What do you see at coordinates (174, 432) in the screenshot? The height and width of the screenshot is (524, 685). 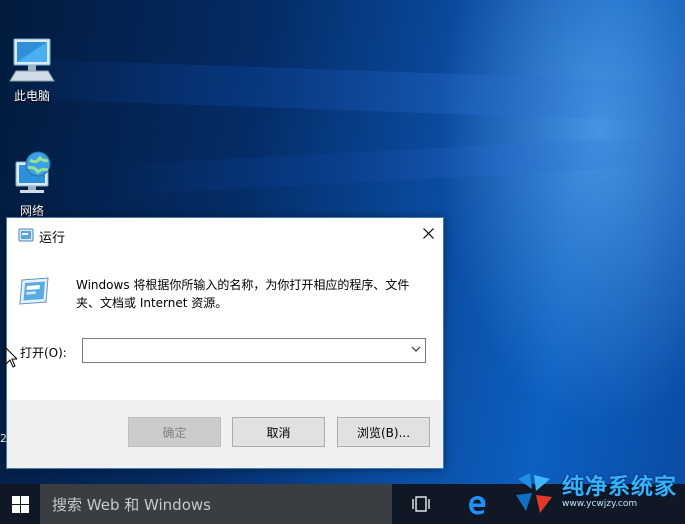 I see `ok-button: 确定` at bounding box center [174, 432].